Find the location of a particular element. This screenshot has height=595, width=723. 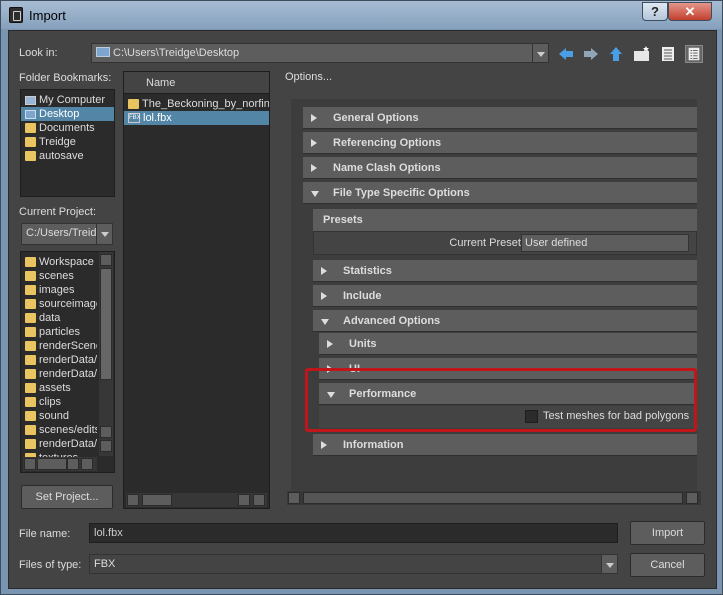

file-type-combo: FBX is located at coordinates (353, 564).